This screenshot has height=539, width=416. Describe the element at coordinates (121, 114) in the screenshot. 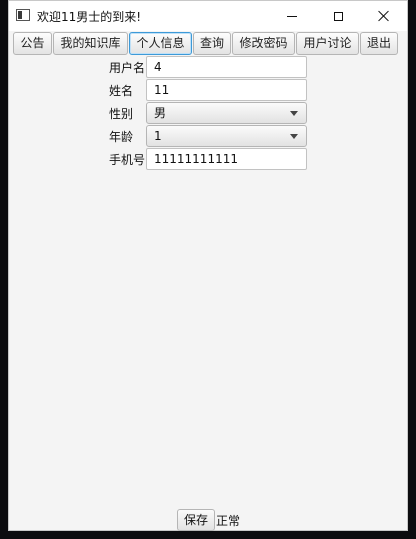

I see `gender-label: 性别` at that location.